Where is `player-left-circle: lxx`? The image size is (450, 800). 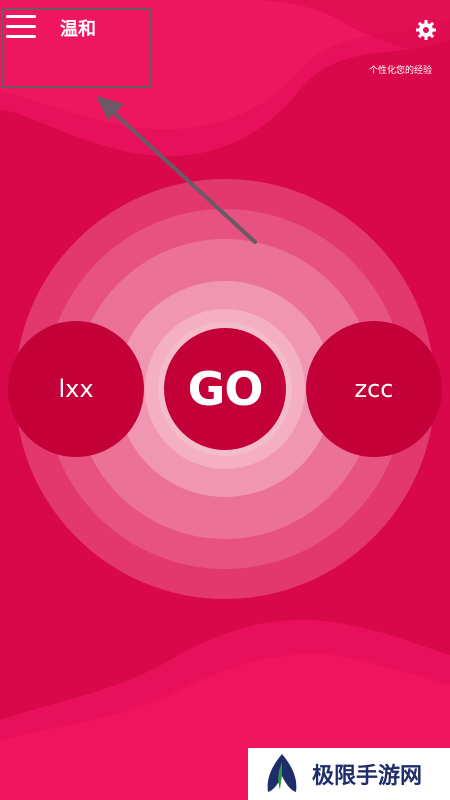
player-left-circle: lxx is located at coordinates (76, 389).